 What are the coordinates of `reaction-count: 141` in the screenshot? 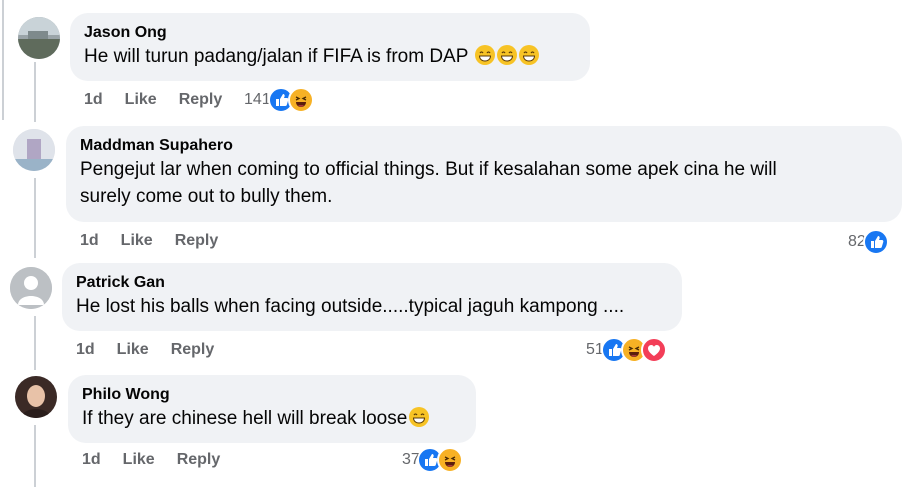 It's located at (257, 99).